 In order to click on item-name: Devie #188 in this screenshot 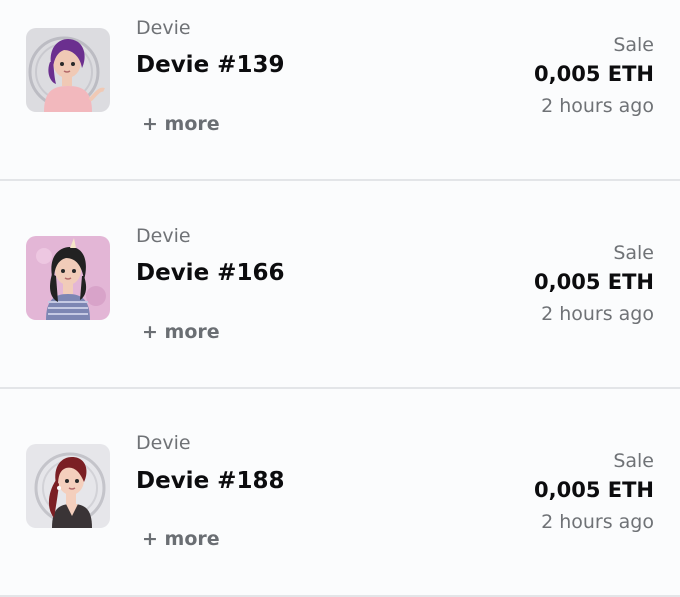, I will do `click(210, 481)`.